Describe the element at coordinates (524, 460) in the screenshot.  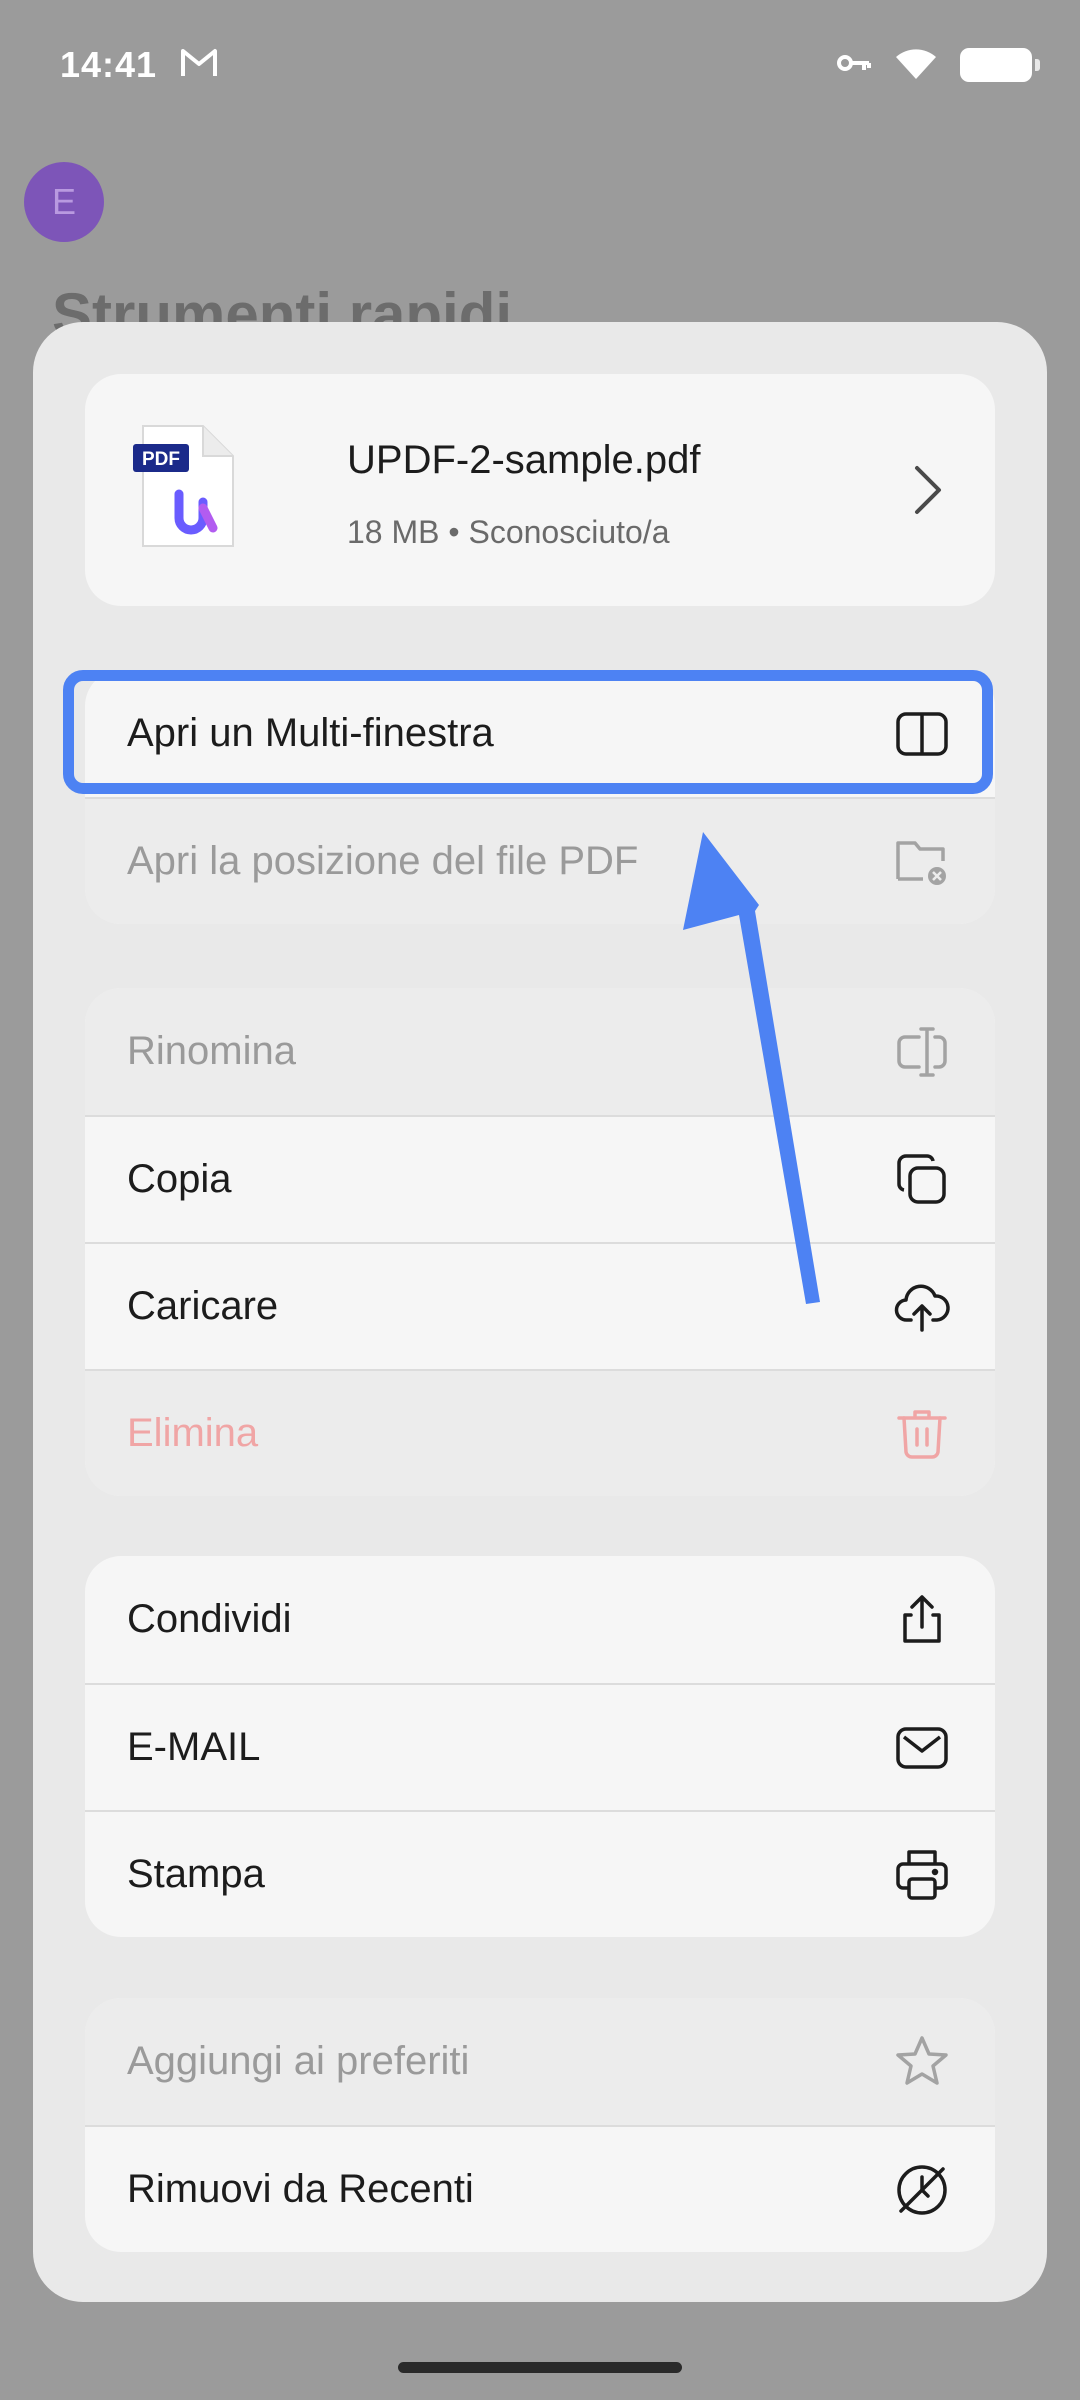
I see `file-name: UPDF-2-sample.pdf` at that location.